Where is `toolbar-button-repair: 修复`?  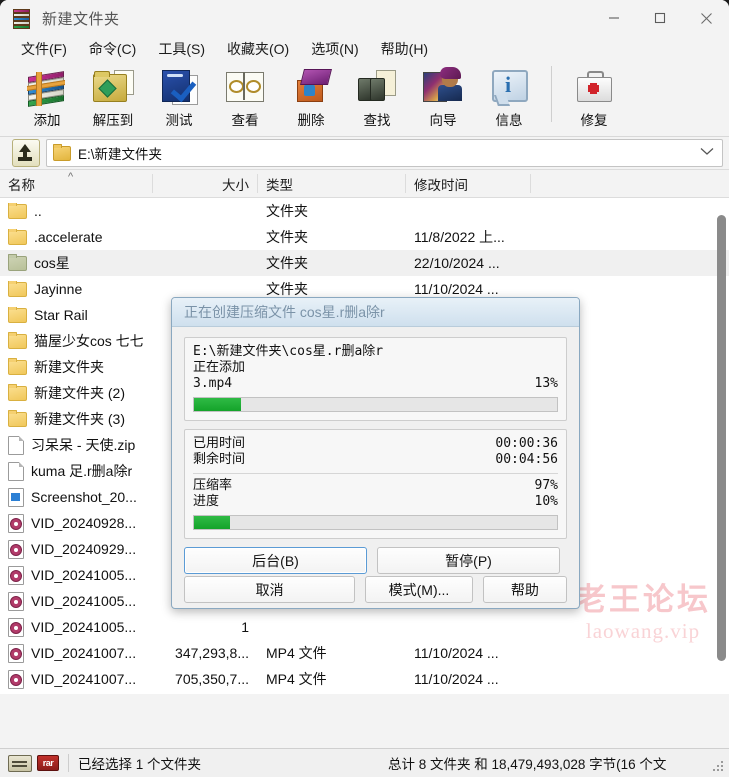
toolbar-button-repair: 修复 is located at coordinates (594, 96).